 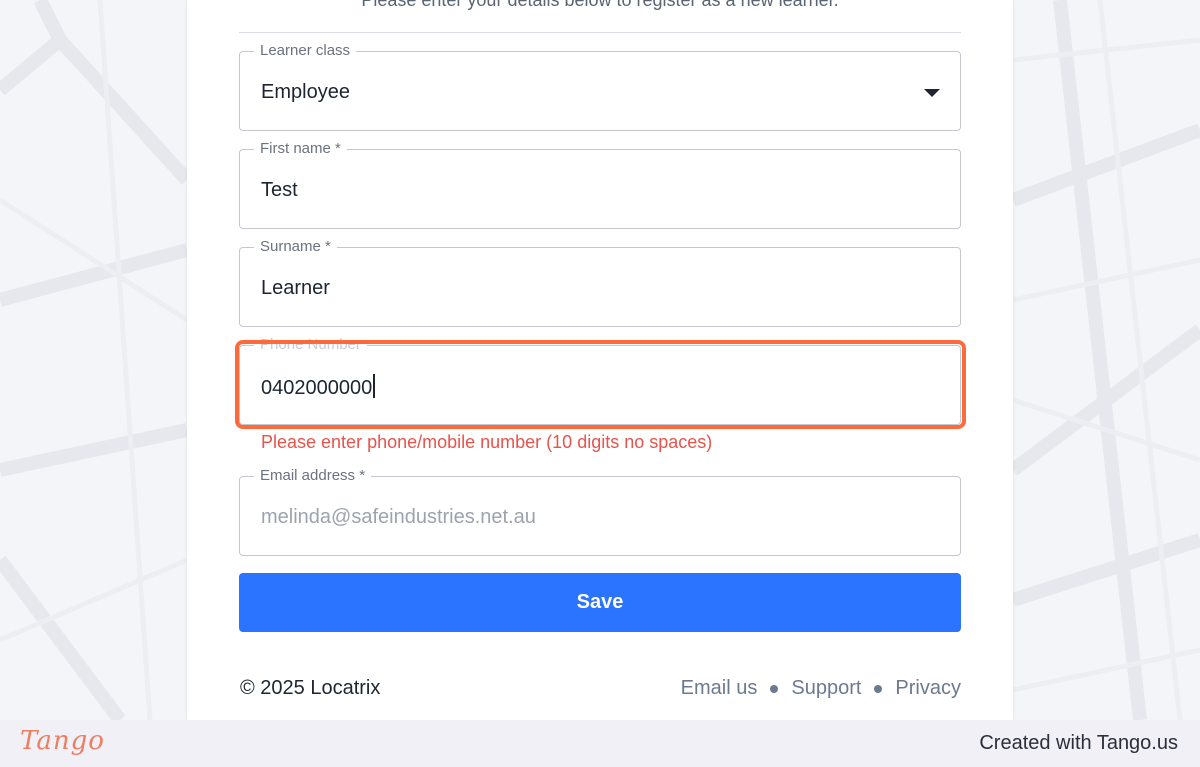 What do you see at coordinates (600, 282) in the screenshot?
I see `surname-field: Surname * Learner` at bounding box center [600, 282].